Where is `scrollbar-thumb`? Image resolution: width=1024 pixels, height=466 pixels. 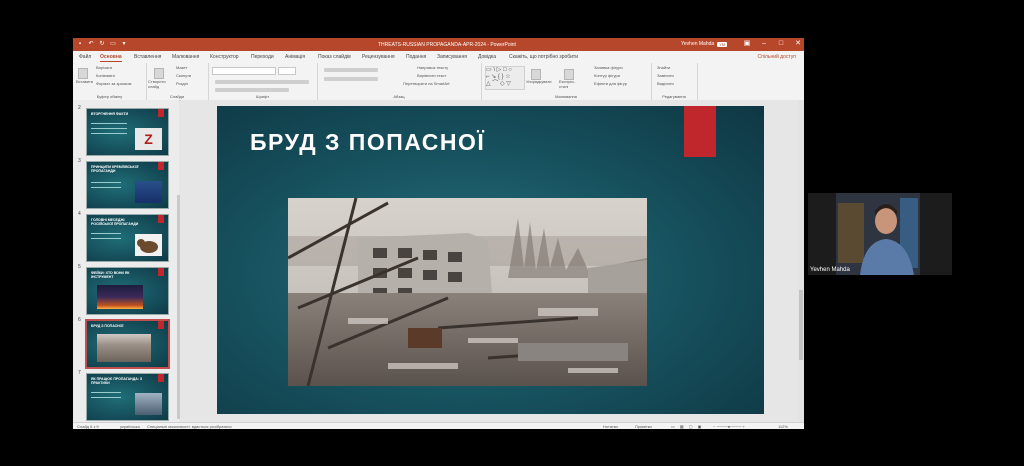
scrollbar-thumb is located at coordinates (801, 325).